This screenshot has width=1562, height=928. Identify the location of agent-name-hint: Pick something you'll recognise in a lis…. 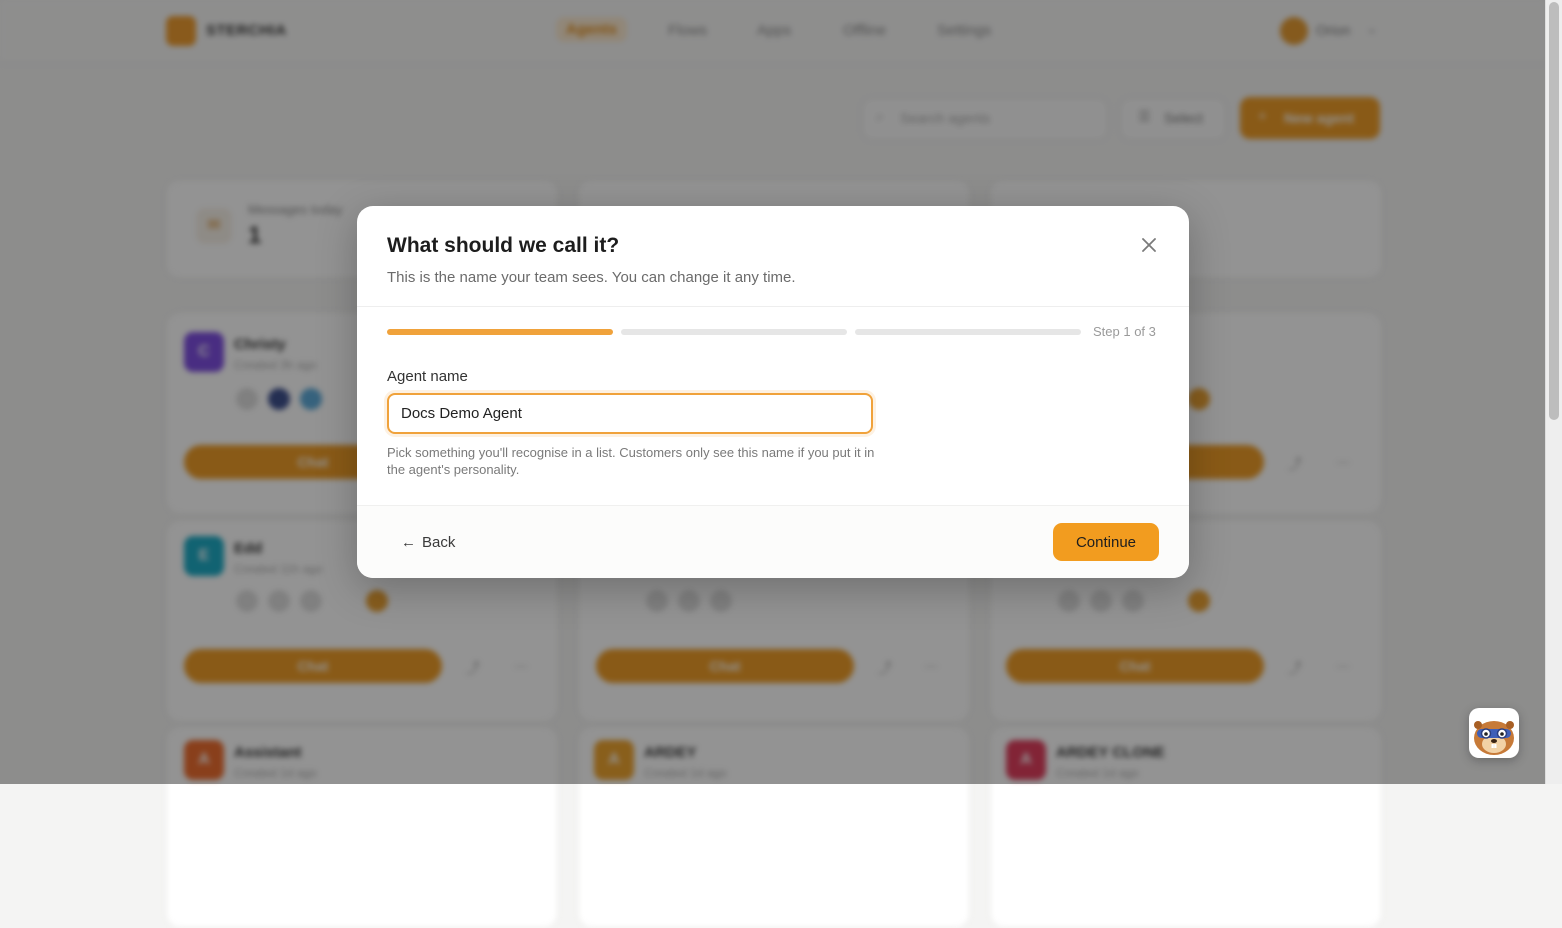
(631, 461).